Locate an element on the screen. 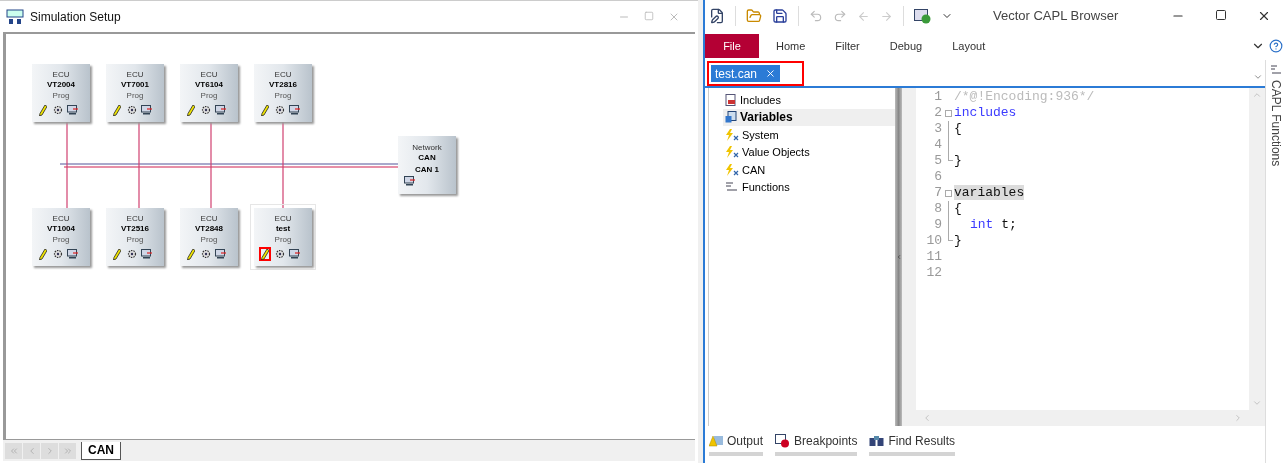 The height and width of the screenshot is (463, 1285). tree-item: Includes is located at coordinates (809, 100).